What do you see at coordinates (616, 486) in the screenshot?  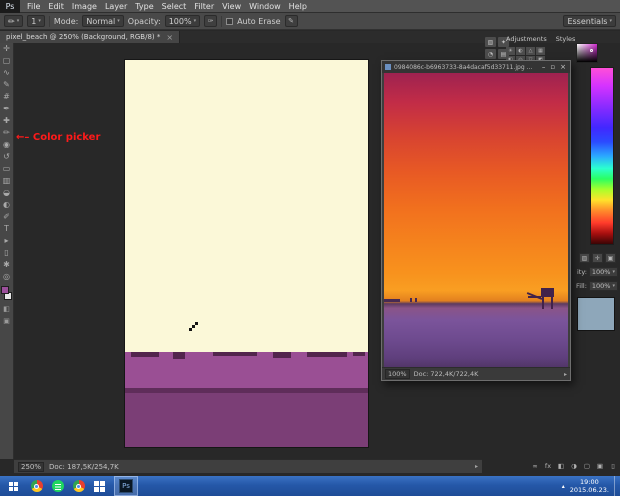 I see `show-desktop-button` at bounding box center [616, 486].